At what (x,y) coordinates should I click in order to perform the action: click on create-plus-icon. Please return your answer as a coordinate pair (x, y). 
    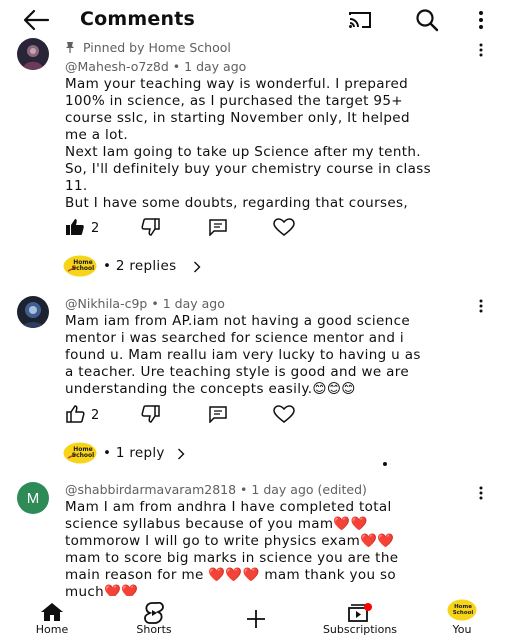
    Looking at the image, I should click on (256, 619).